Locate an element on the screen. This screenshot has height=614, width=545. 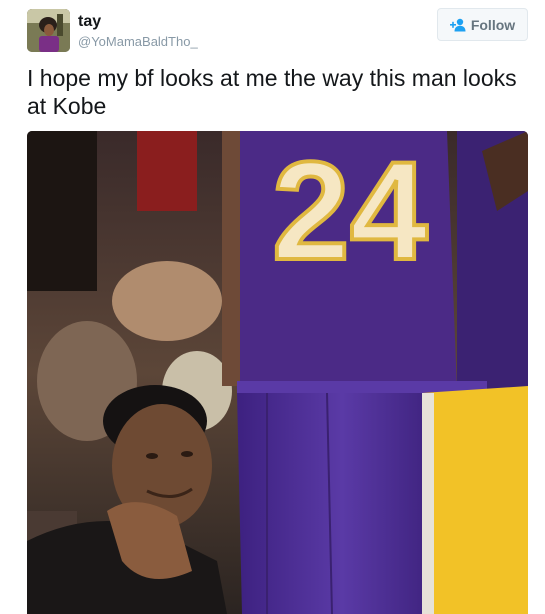
follow-button-label: Follow is located at coordinates (493, 24).